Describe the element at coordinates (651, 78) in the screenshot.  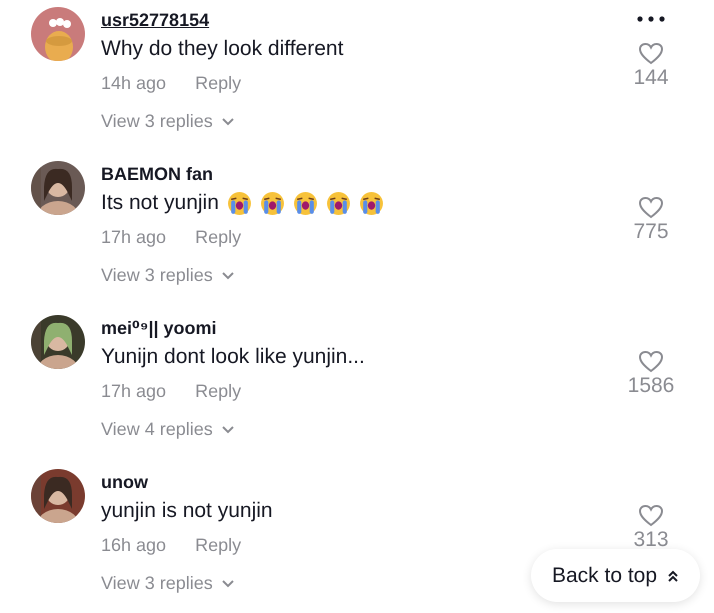
I see `like-count: 144` at that location.